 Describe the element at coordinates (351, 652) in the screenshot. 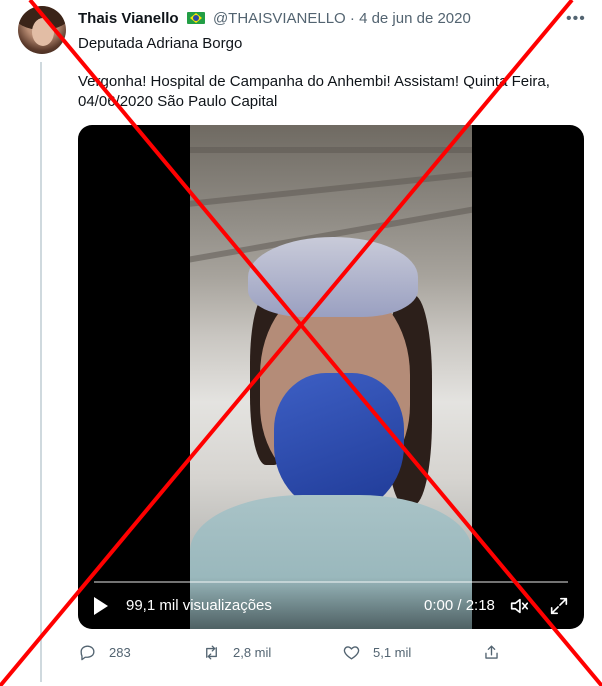

I see `heart-icon` at that location.